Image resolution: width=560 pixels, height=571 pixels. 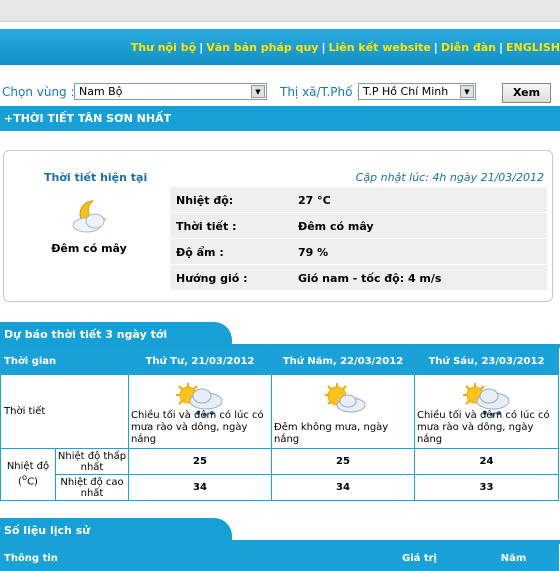 I want to click on station-title: +THỜI TIẾT TÂN SƠN NHẤT, so click(x=280, y=118).